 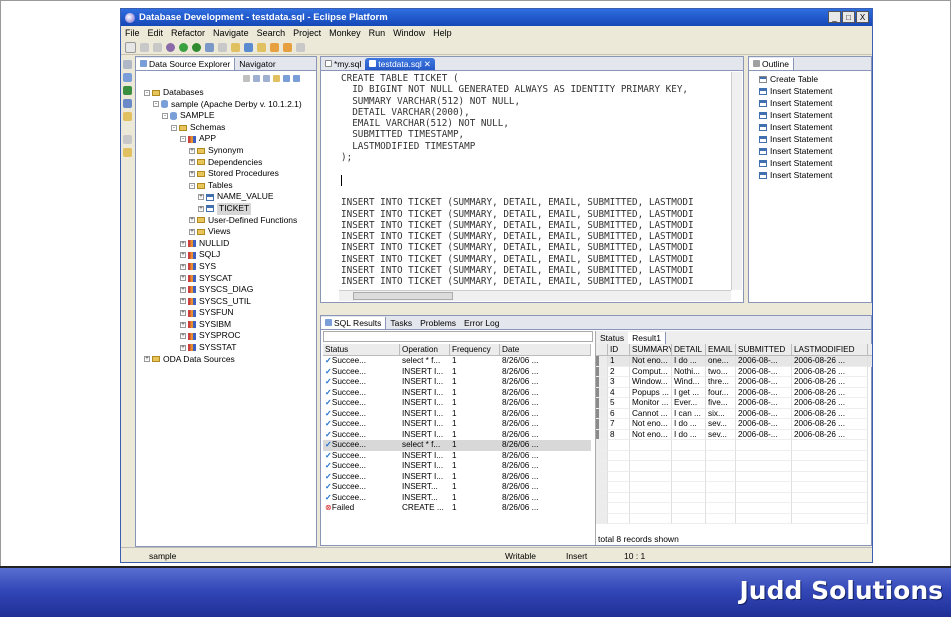 What do you see at coordinates (771, 63) in the screenshot?
I see `tab-outline: Outline` at bounding box center [771, 63].